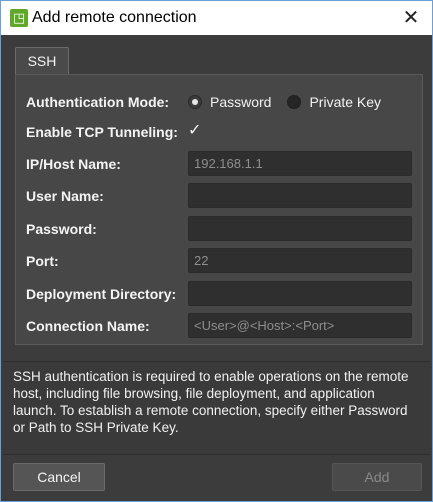 Image resolution: width=433 pixels, height=502 pixels. I want to click on connection-name-row: Connection Name:, so click(88, 326).